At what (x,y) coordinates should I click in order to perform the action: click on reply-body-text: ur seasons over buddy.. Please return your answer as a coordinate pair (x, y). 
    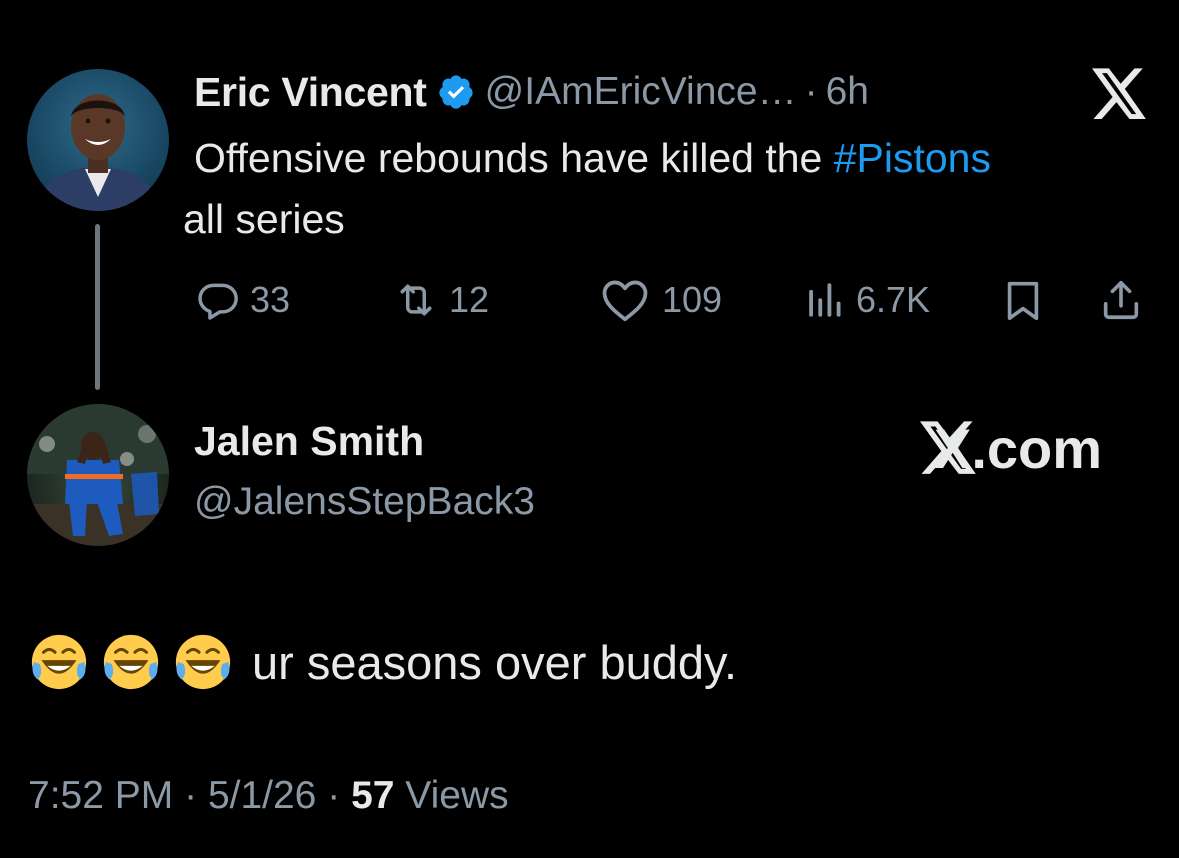
    Looking at the image, I should click on (495, 662).